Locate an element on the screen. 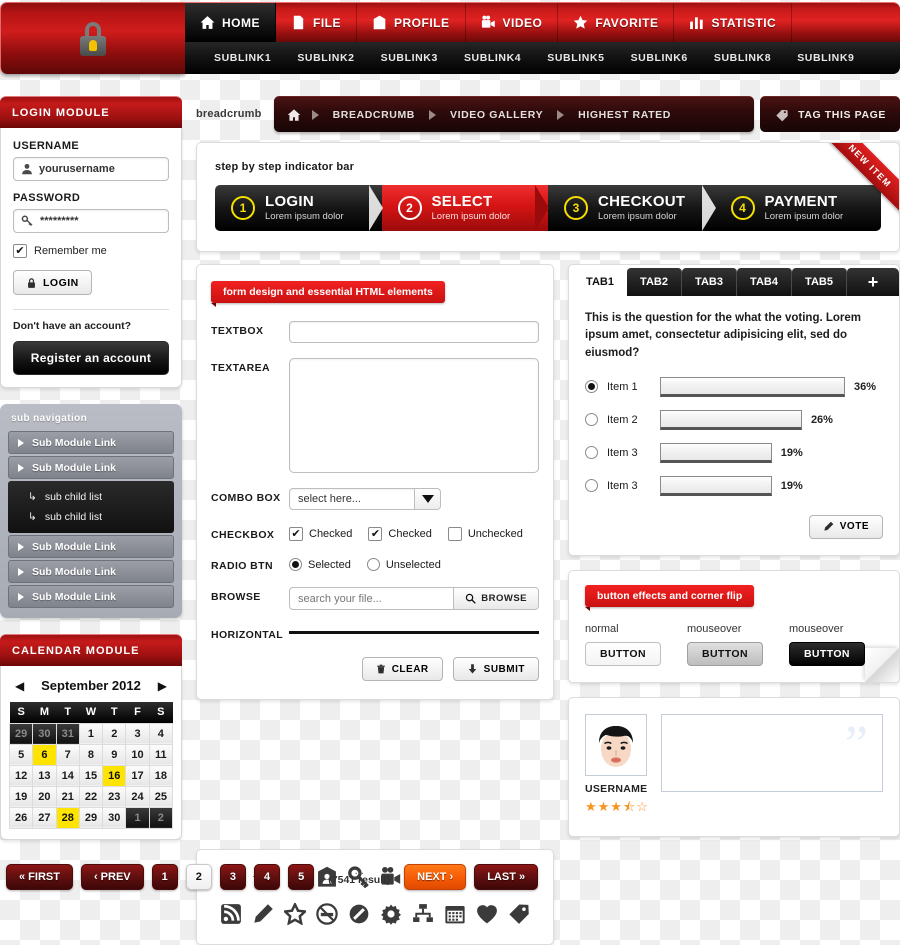 The image size is (900, 945). tab-tab4: TAB4 is located at coordinates (764, 282).